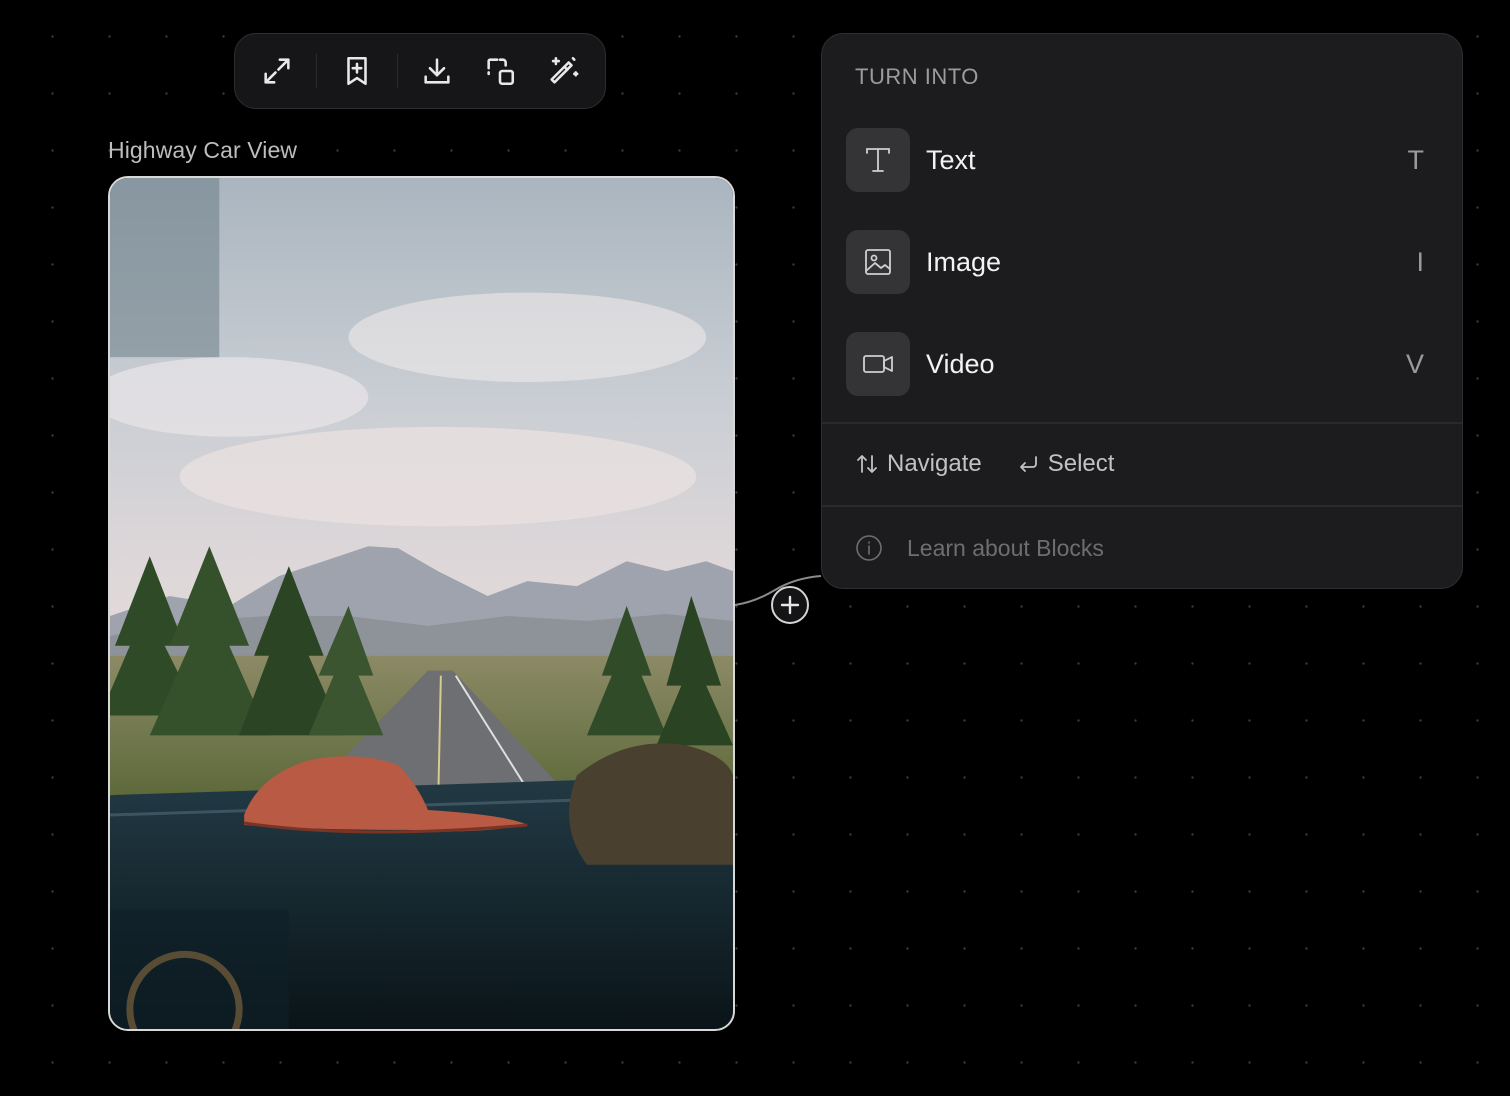  What do you see at coordinates (1420, 261) in the screenshot?
I see `shortcut-key: I` at bounding box center [1420, 261].